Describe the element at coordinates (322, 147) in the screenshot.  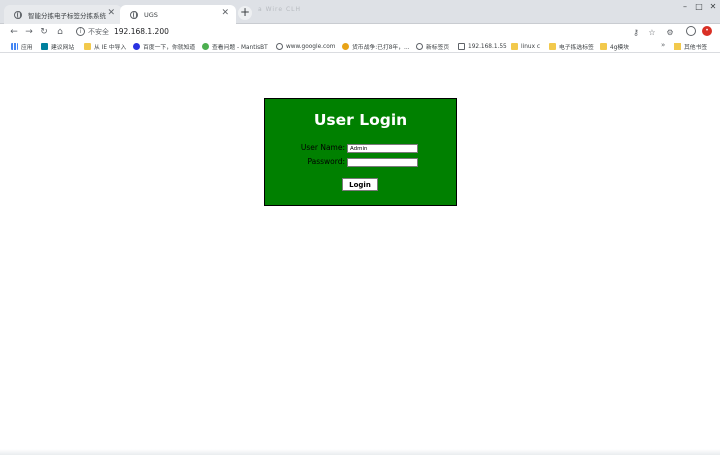
I see `username-label: User Name:` at that location.